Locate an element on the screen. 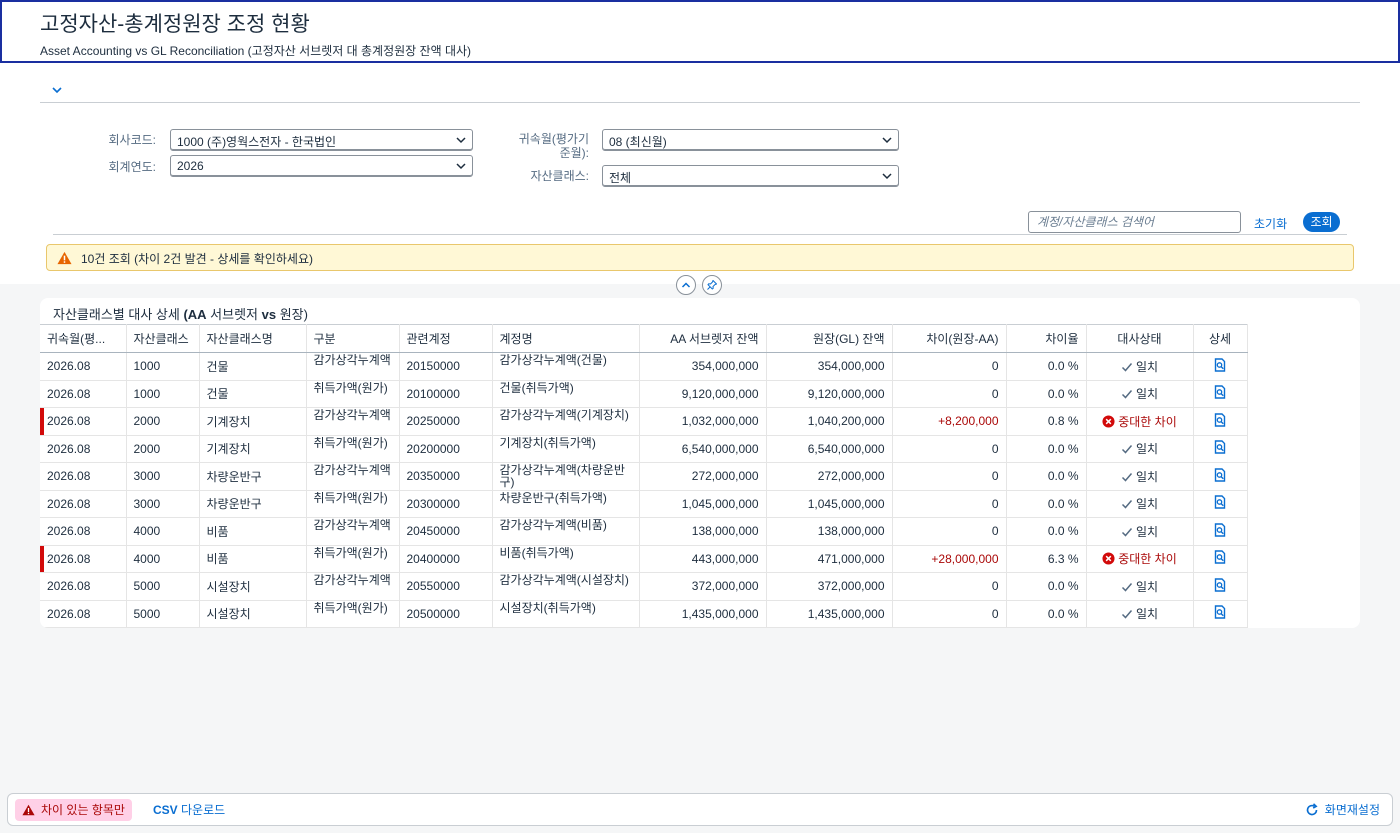 Image resolution: width=1400 pixels, height=833 pixels. col-account-name: 계정명 is located at coordinates (566, 338).